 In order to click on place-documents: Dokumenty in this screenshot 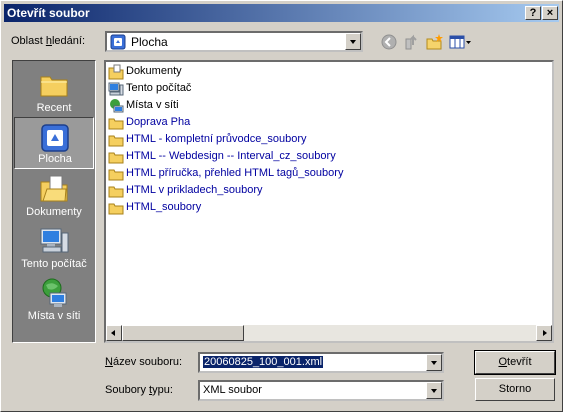, I will do `click(54, 195)`.